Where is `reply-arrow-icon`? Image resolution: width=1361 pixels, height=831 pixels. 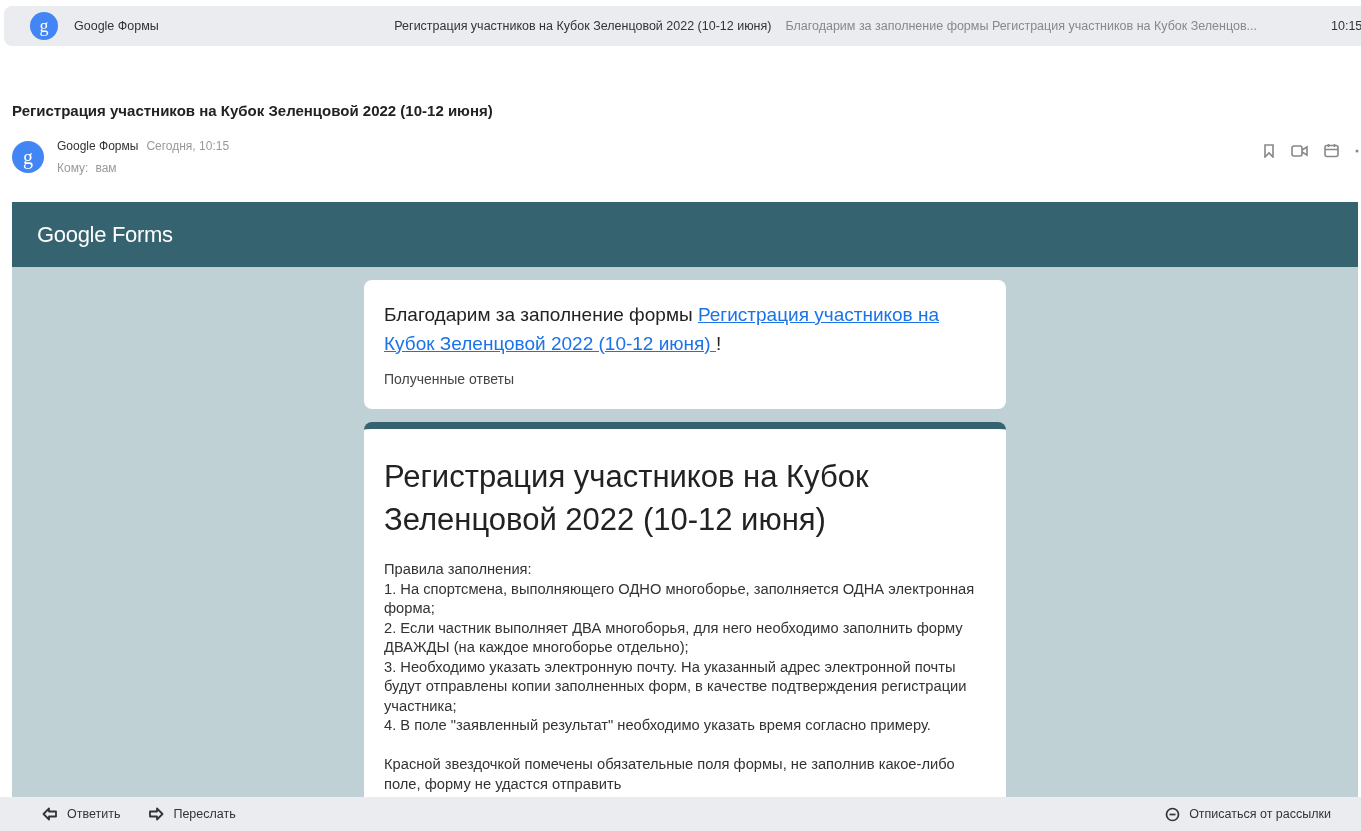
reply-arrow-icon is located at coordinates (50, 814).